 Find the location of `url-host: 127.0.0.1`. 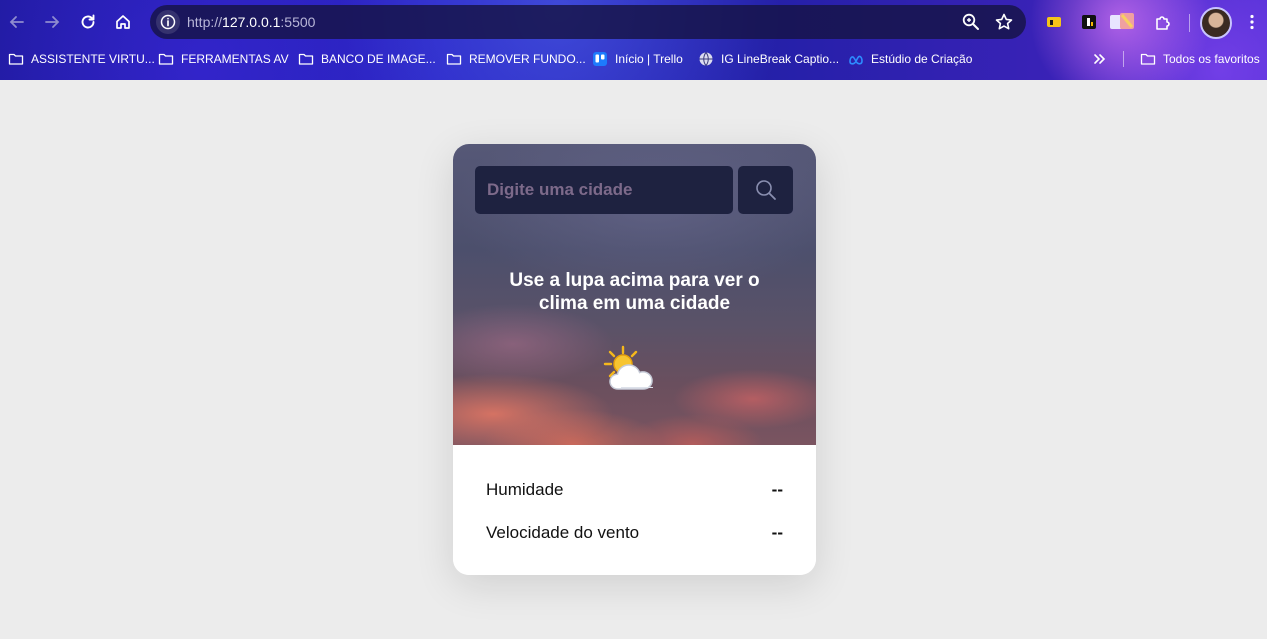

url-host: 127.0.0.1 is located at coordinates (251, 22).